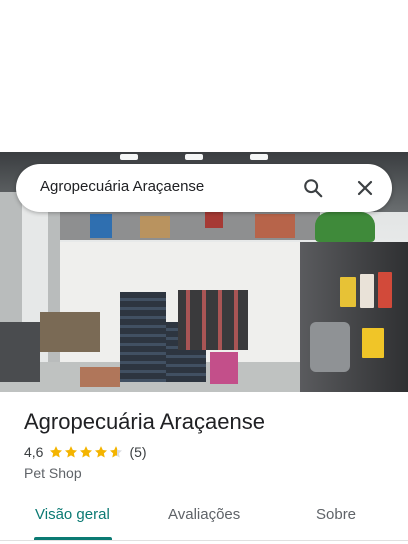 The width and height of the screenshot is (408, 544). I want to click on close-icon, so click(365, 188).